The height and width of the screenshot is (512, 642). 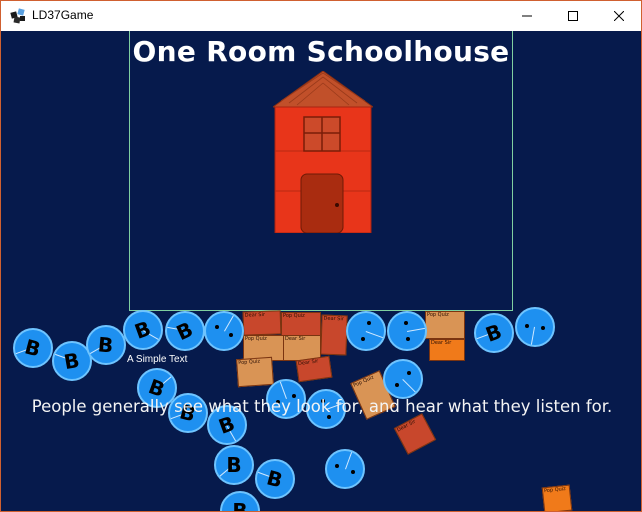 I want to click on close-button, so click(x=618, y=16).